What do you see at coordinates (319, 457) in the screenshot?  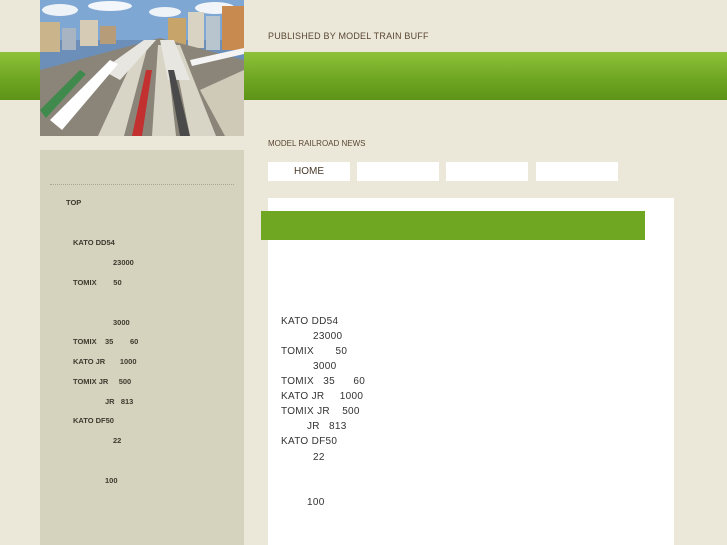 I see `content-line: 22` at bounding box center [319, 457].